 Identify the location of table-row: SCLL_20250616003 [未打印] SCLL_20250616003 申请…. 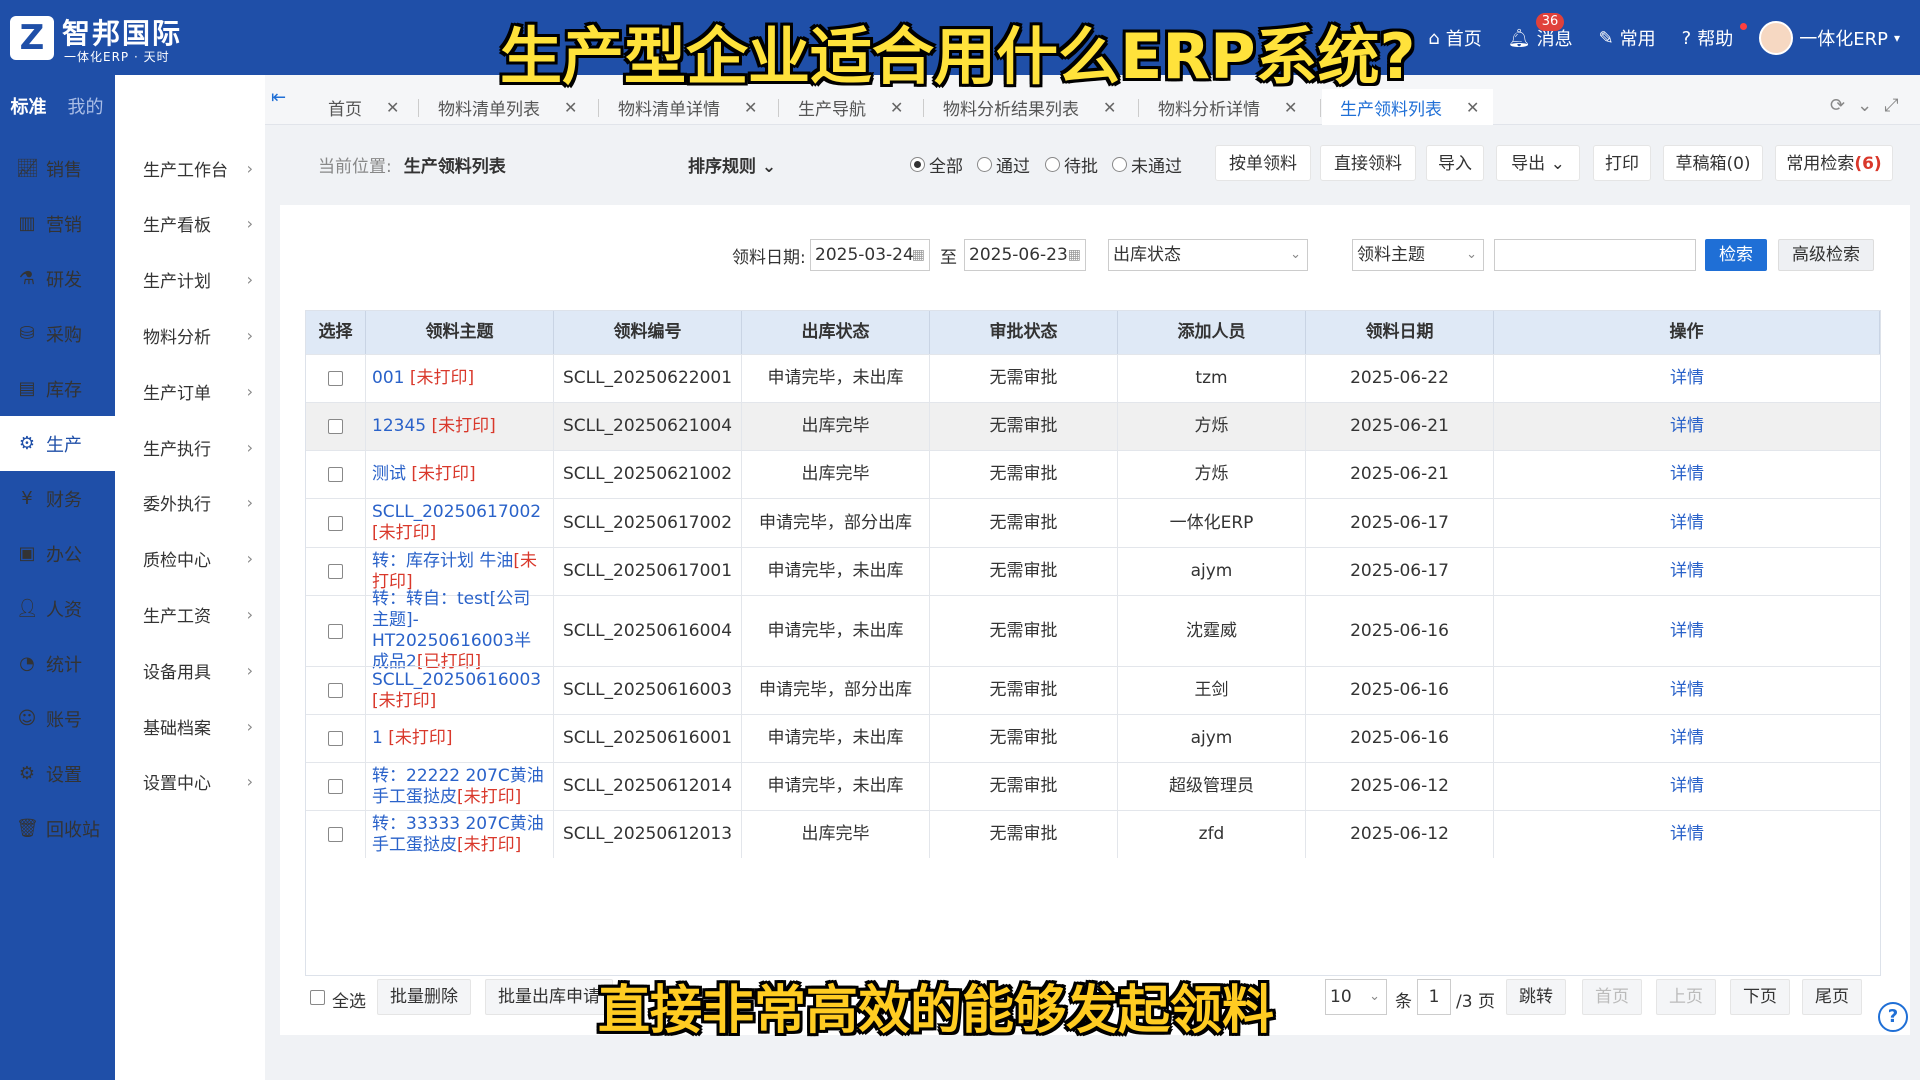
(1093, 690).